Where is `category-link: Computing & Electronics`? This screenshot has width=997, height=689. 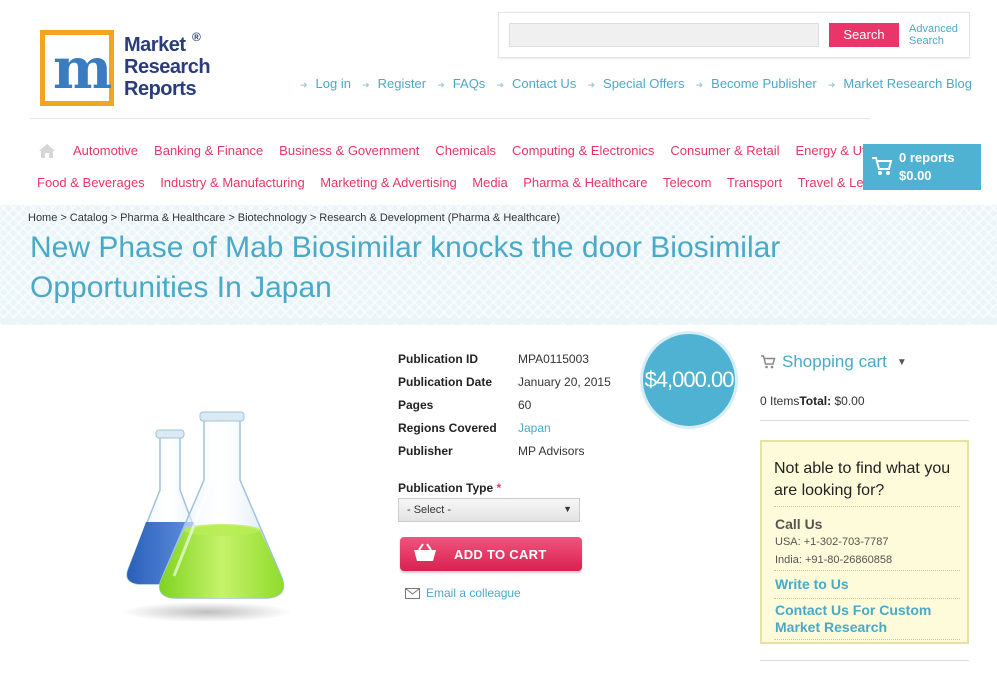 category-link: Computing & Electronics is located at coordinates (583, 150).